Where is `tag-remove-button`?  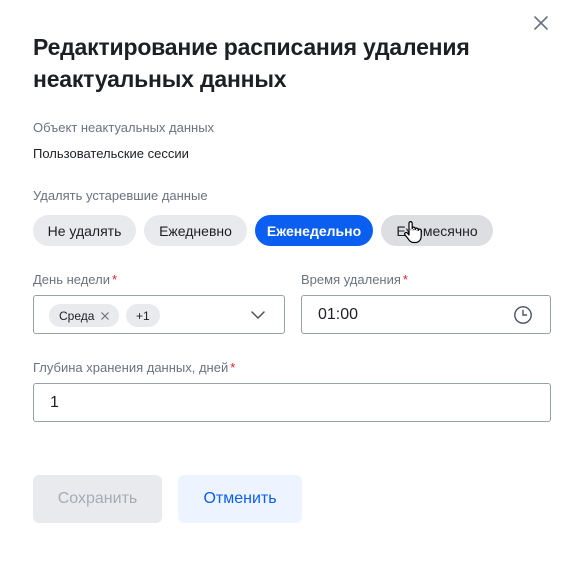
tag-remove-button is located at coordinates (105, 316).